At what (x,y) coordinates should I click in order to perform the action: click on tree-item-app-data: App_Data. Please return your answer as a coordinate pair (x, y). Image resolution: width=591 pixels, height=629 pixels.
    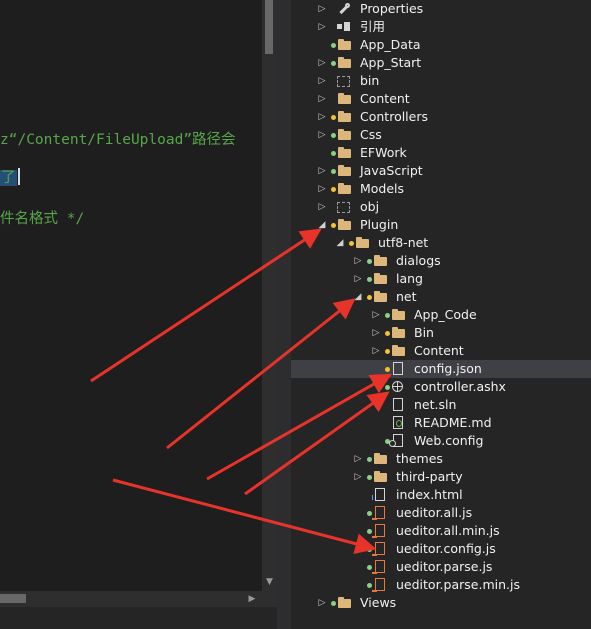
    Looking at the image, I should click on (441, 45).